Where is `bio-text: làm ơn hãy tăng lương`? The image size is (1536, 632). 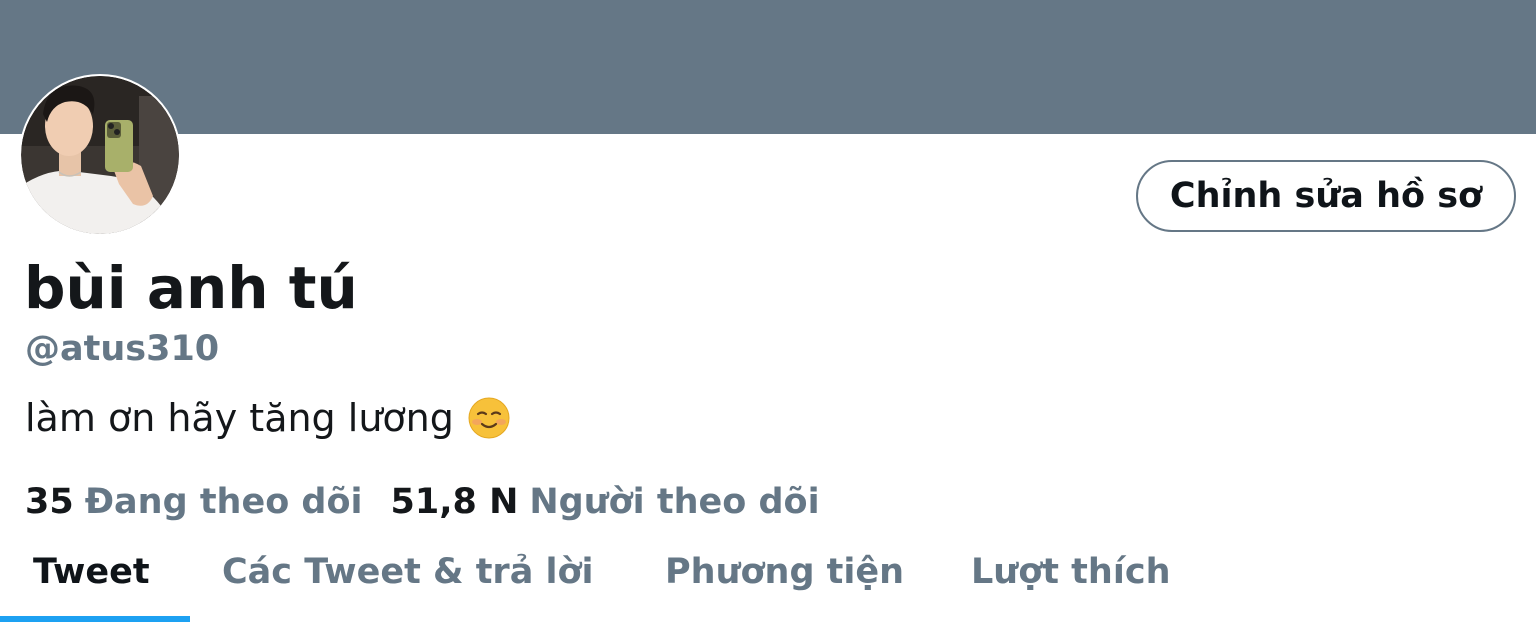
bio-text: làm ơn hãy tăng lương is located at coordinates (239, 418).